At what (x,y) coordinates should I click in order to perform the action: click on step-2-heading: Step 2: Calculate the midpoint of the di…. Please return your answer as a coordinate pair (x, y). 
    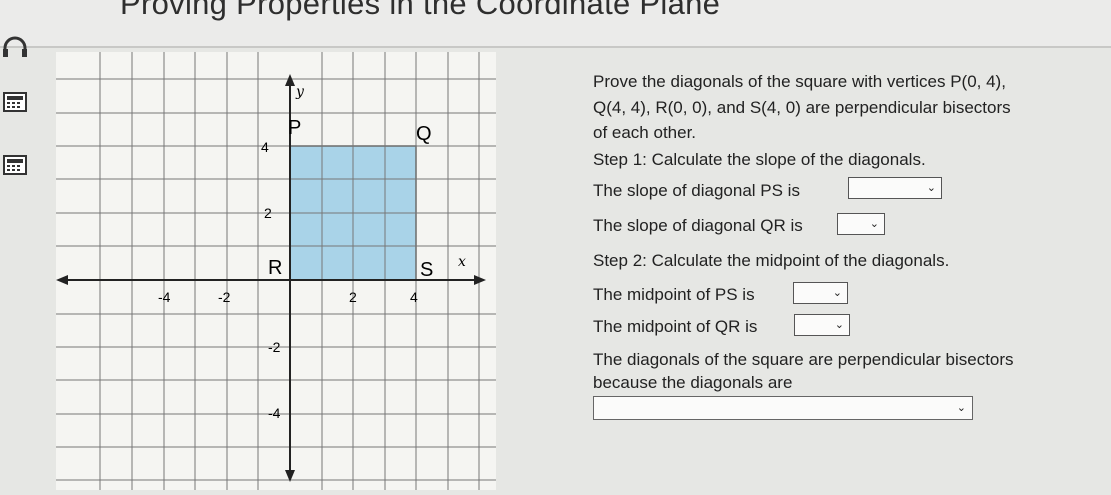
    Looking at the image, I should click on (771, 260).